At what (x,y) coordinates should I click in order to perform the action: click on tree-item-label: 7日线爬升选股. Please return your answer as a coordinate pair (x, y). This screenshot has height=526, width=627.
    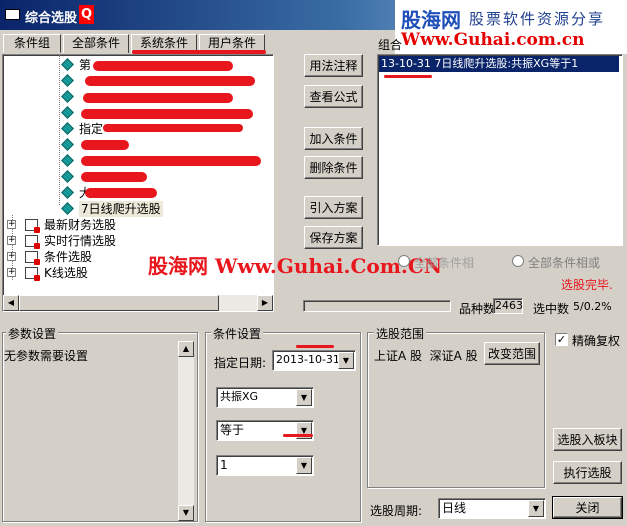
    Looking at the image, I should click on (121, 209).